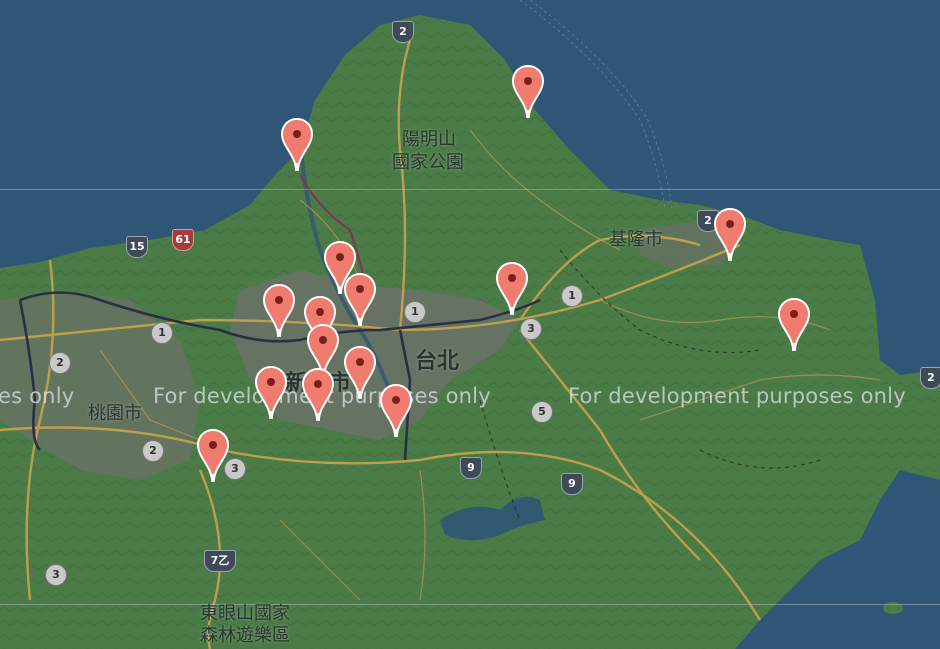  I want to click on place-yangmingshan-park: 國家公園, so click(428, 162).